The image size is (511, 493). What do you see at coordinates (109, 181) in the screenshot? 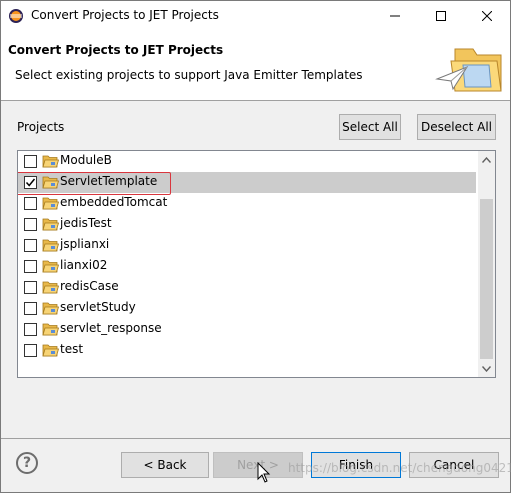
I see `project-label: ServletTemplate` at bounding box center [109, 181].